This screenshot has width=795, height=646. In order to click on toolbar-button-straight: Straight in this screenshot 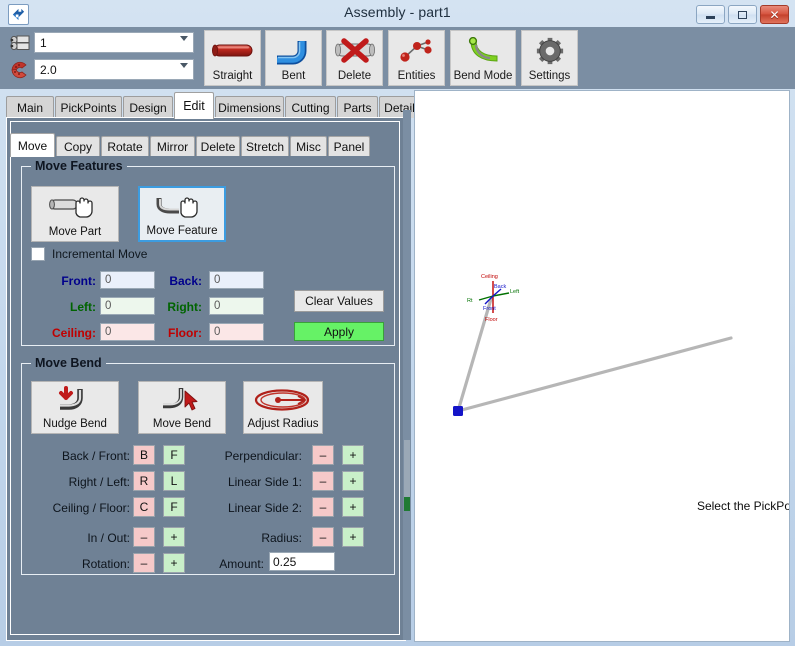, I will do `click(232, 58)`.